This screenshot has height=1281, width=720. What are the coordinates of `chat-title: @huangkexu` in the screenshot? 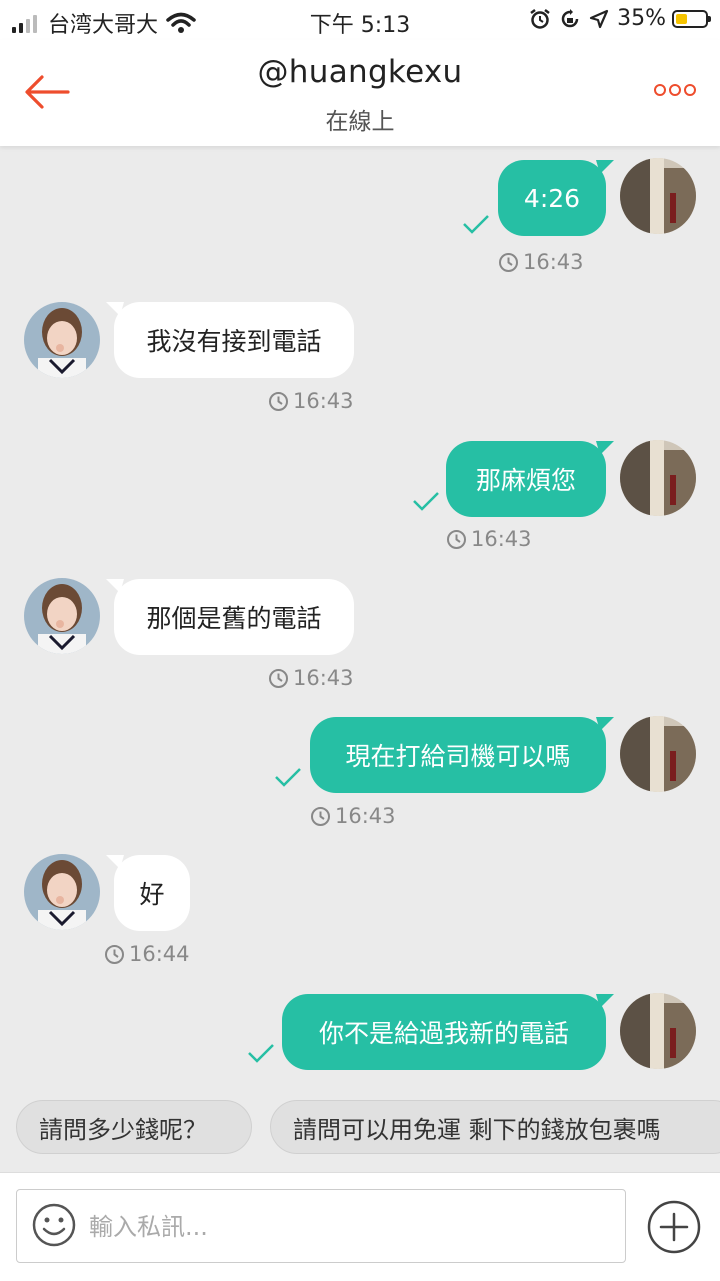 It's located at (360, 72).